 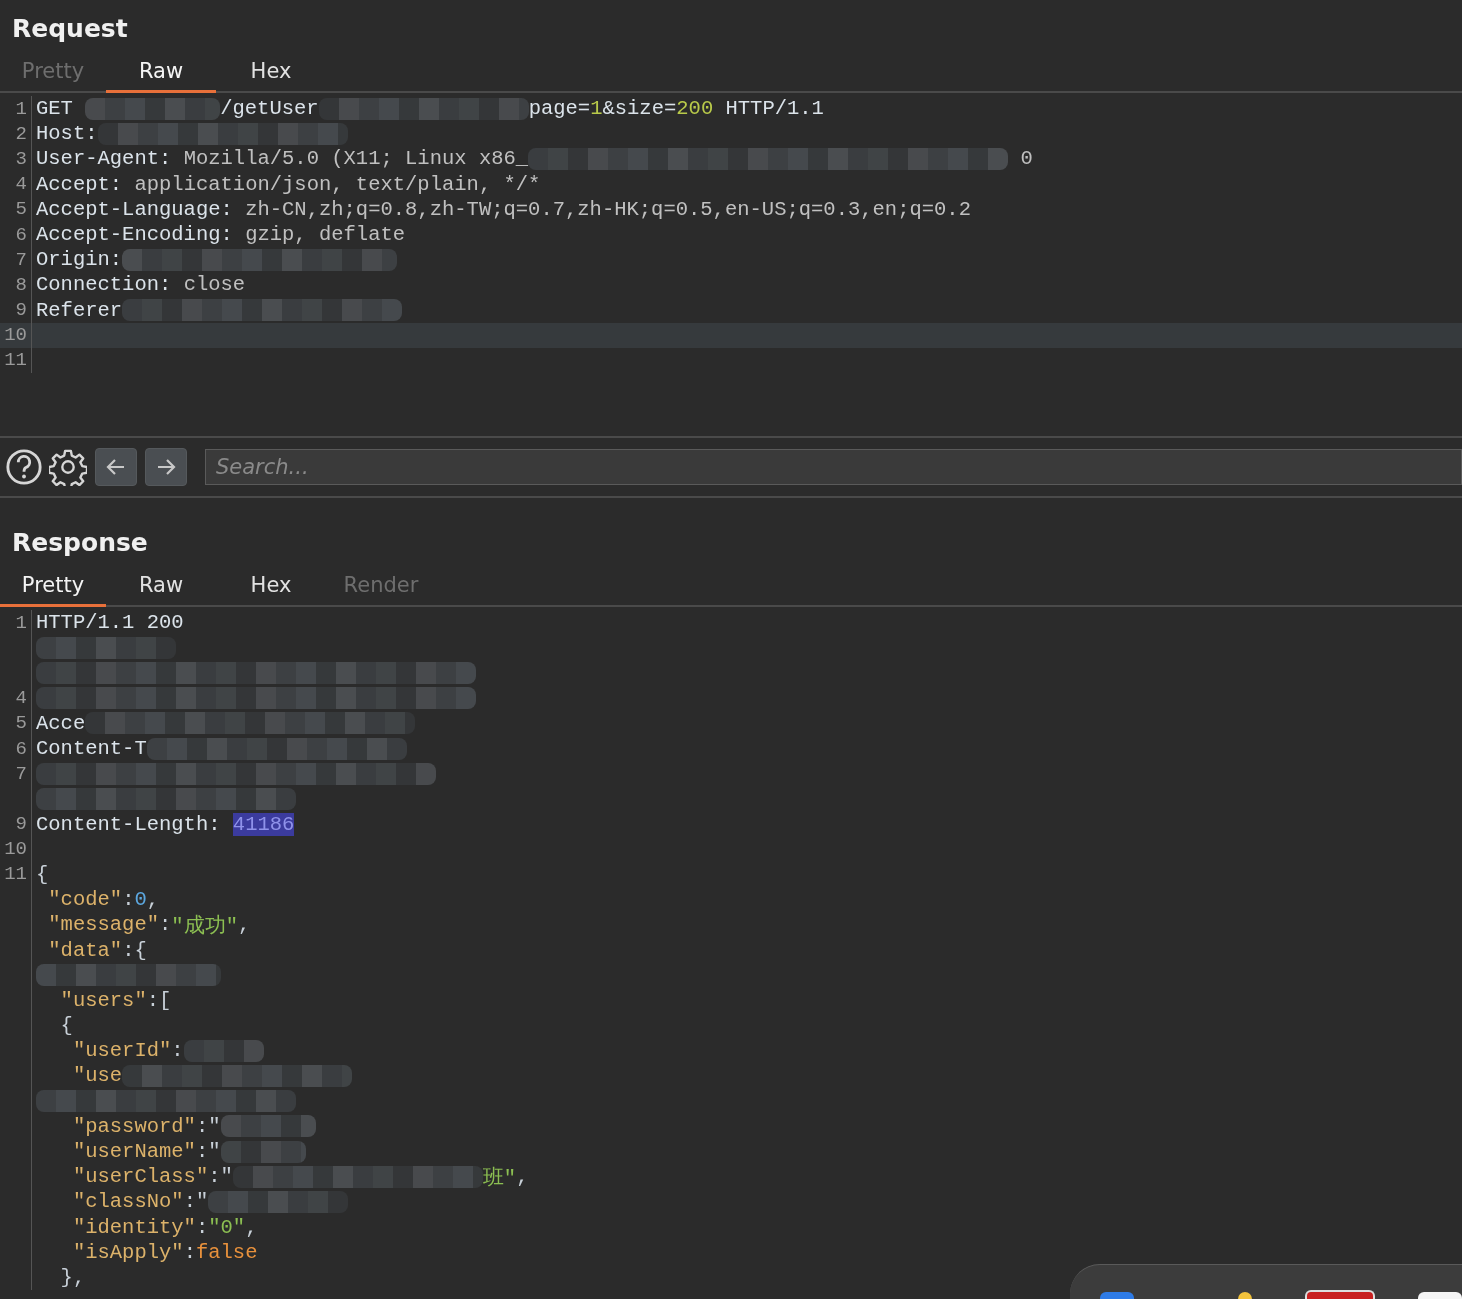 I want to click on code-text: HTTP/1.1 200, so click(x=110, y=623).